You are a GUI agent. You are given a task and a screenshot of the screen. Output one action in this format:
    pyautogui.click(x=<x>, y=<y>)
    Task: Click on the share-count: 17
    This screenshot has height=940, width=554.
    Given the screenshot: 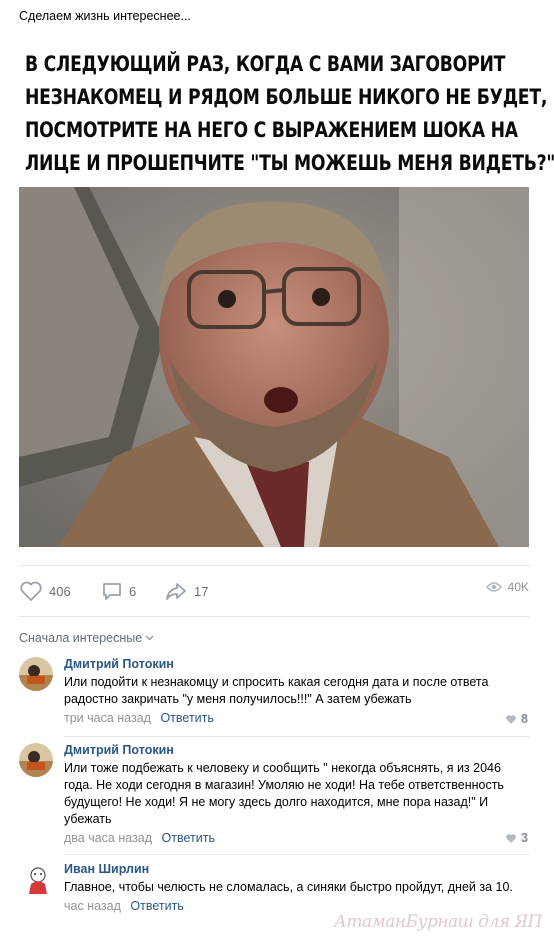 What is the action you would take?
    pyautogui.click(x=201, y=591)
    